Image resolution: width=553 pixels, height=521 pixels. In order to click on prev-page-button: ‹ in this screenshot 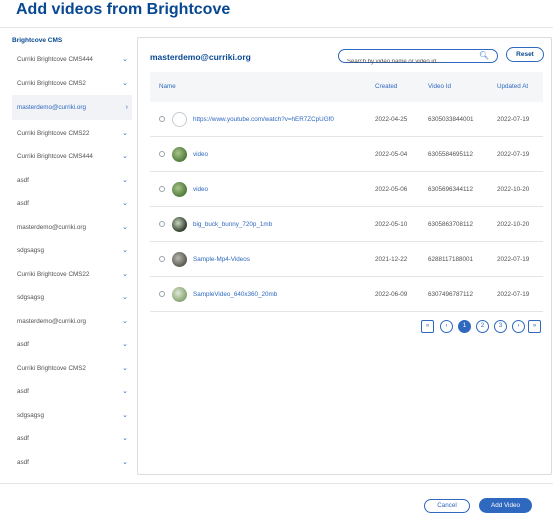, I will do `click(446, 326)`.